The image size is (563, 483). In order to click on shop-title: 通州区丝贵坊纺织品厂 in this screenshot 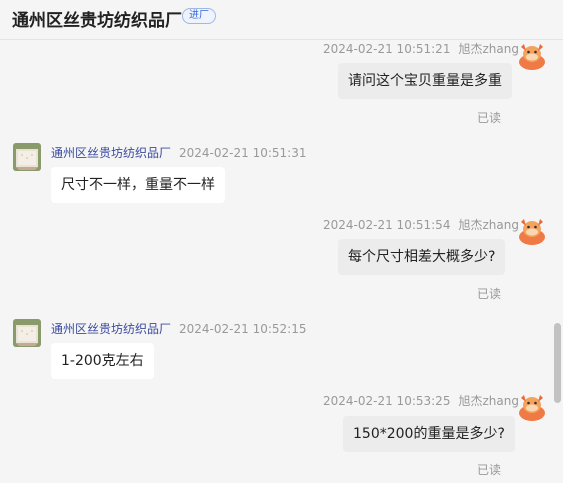, I will do `click(97, 18)`.